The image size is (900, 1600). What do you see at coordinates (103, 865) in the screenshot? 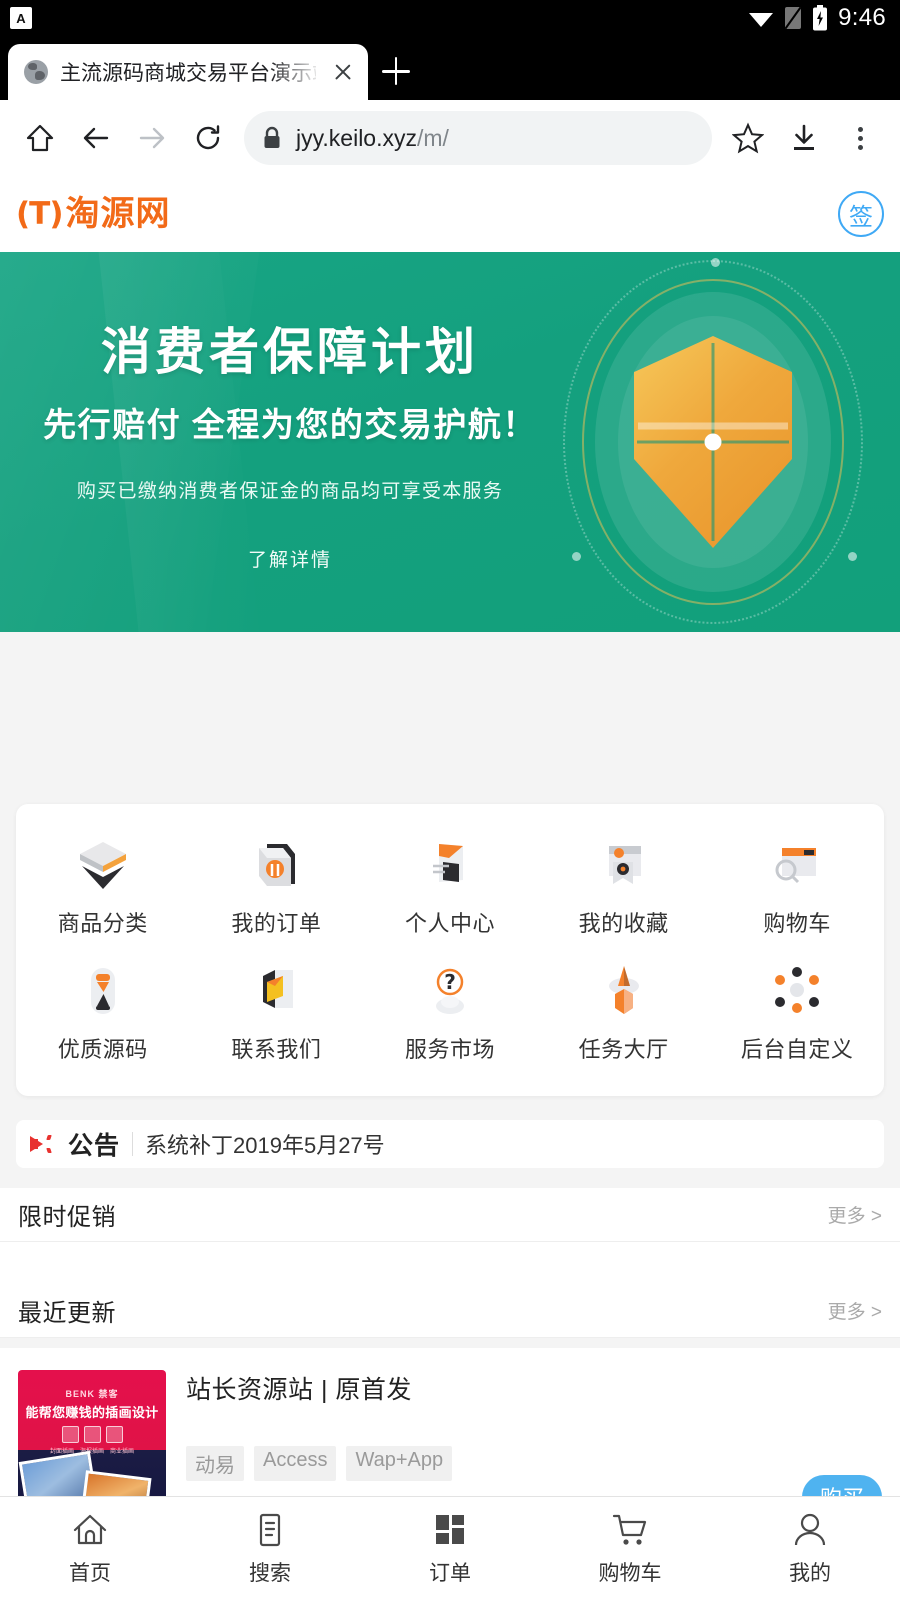
I see `layers-icon` at bounding box center [103, 865].